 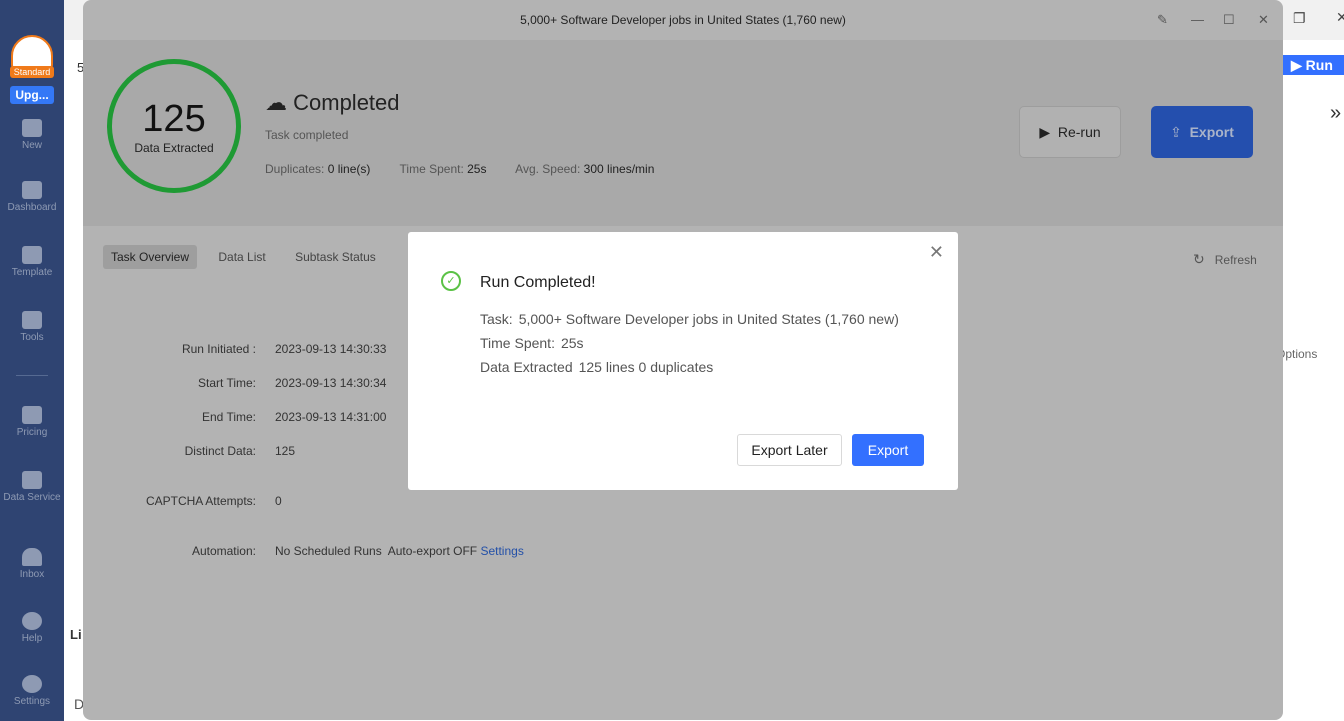 I want to click on refresh-icon: ↻, so click(x=1199, y=259).